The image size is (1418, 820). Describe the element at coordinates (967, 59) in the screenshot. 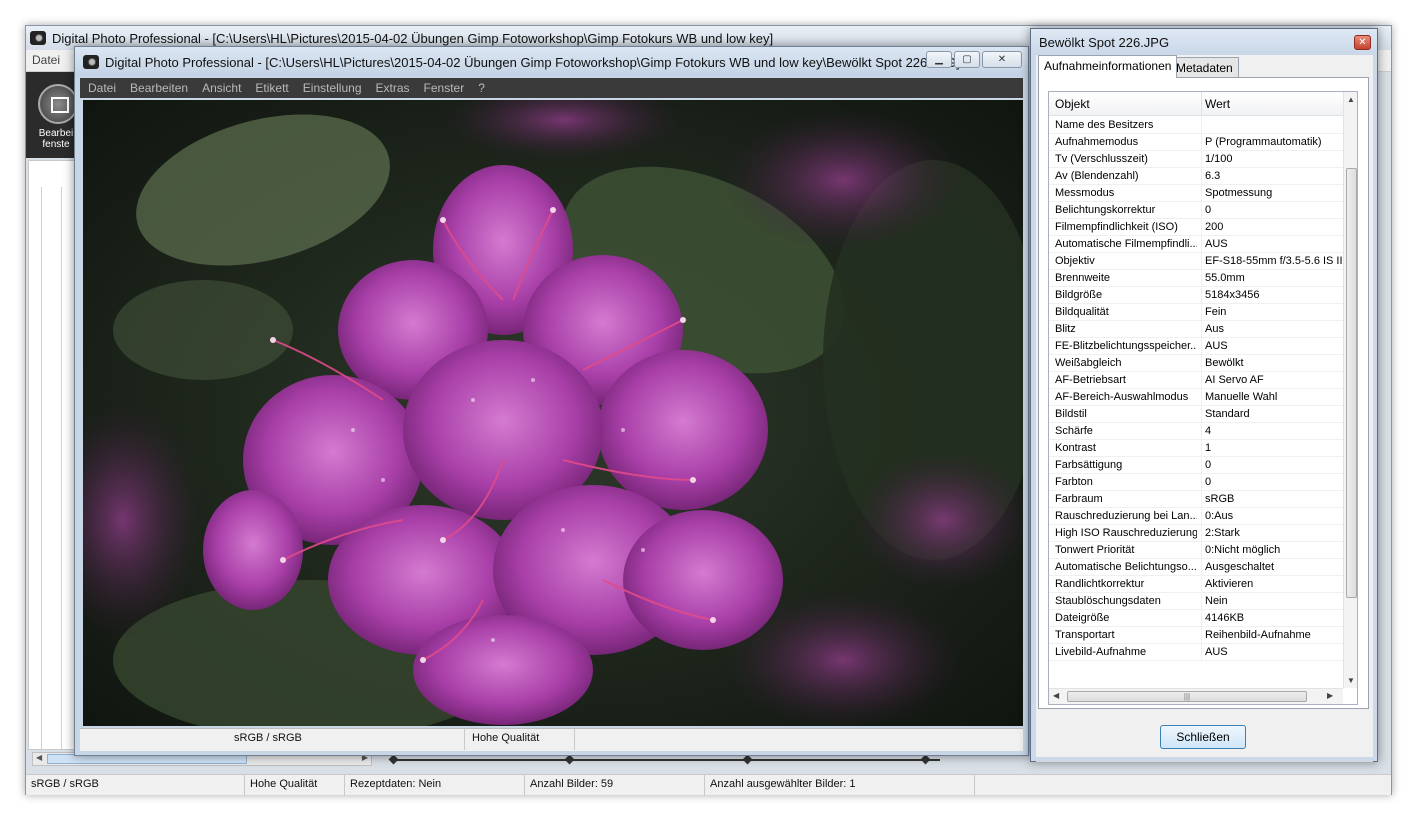

I see `maximize-icon: ▢` at that location.